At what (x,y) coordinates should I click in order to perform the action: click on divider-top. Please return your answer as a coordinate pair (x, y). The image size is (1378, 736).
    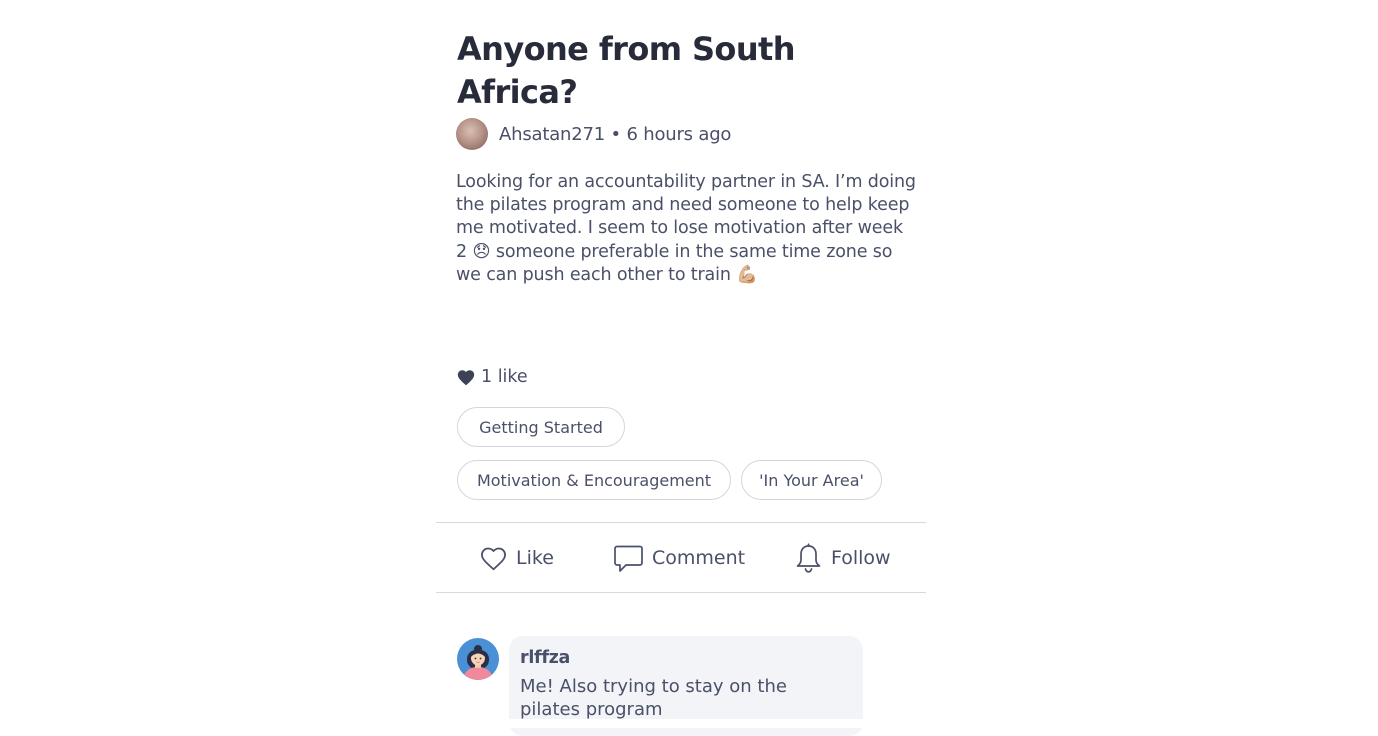
    Looking at the image, I should click on (681, 522).